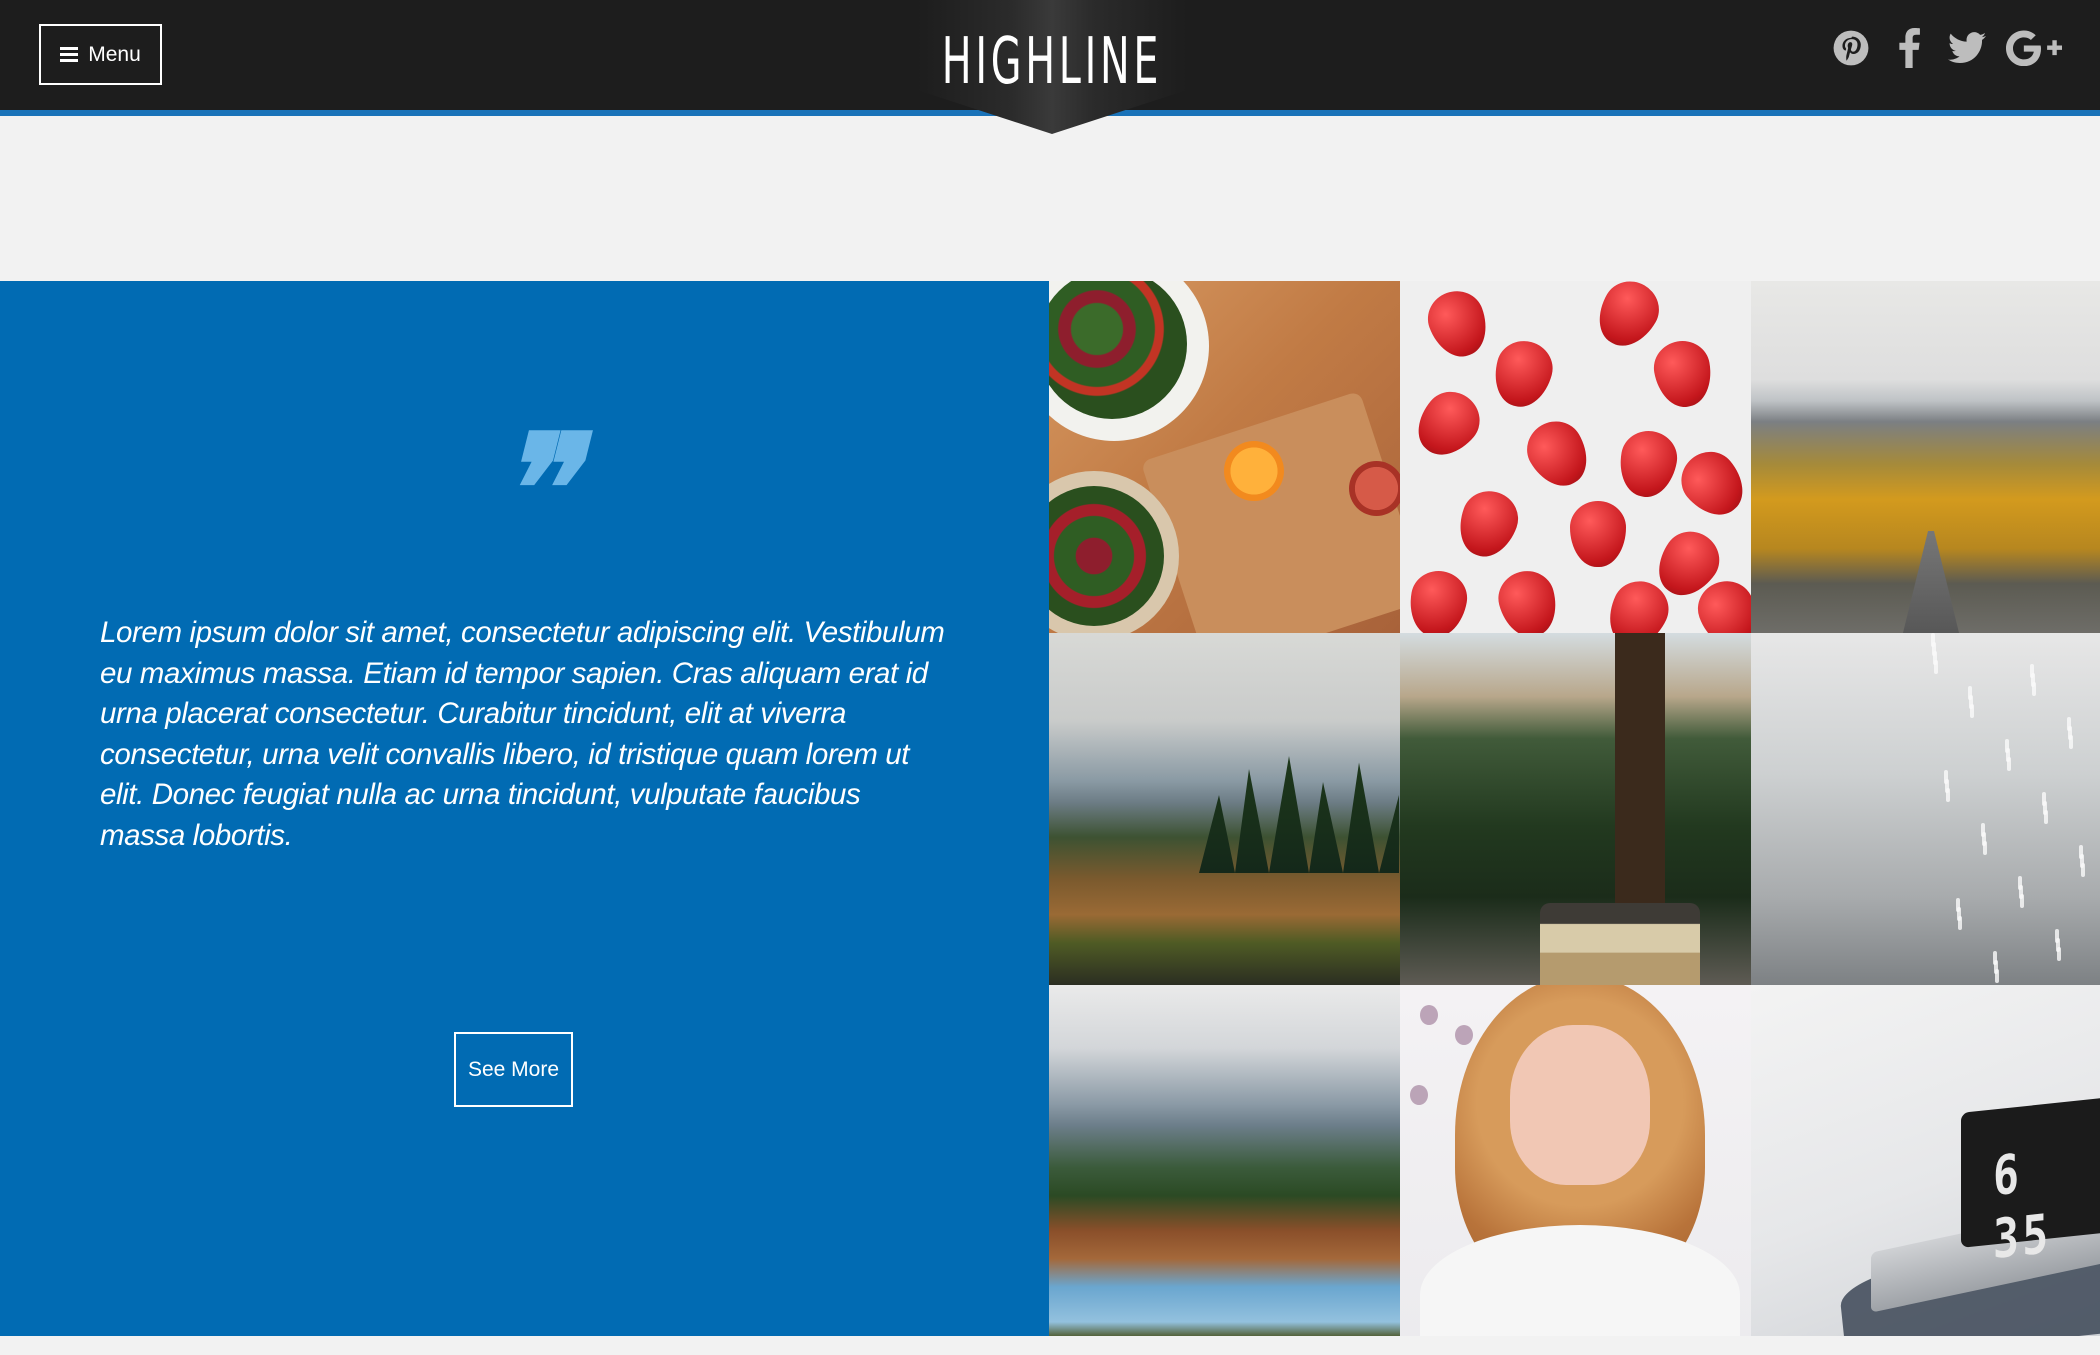 This screenshot has height=1355, width=2100. What do you see at coordinates (1967, 48) in the screenshot?
I see `twitter-icon` at bounding box center [1967, 48].